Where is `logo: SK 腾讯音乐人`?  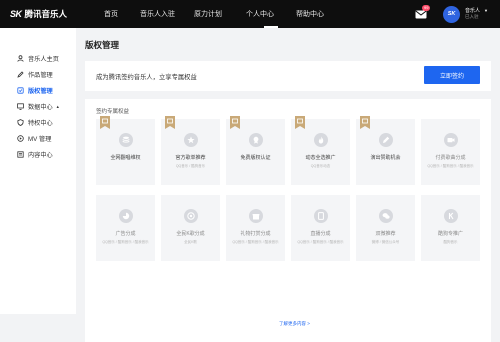
logo: SK 腾讯音乐人 is located at coordinates (51, 14).